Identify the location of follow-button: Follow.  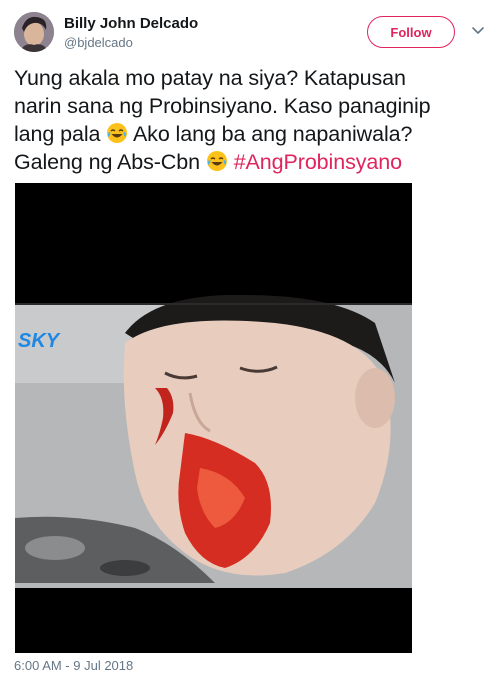
(411, 32).